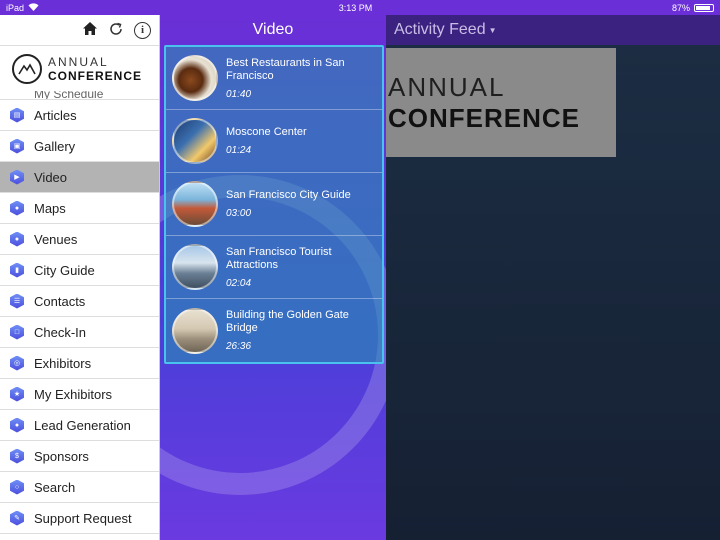  What do you see at coordinates (56, 239) in the screenshot?
I see `sidebar-item-label: Venues` at bounding box center [56, 239].